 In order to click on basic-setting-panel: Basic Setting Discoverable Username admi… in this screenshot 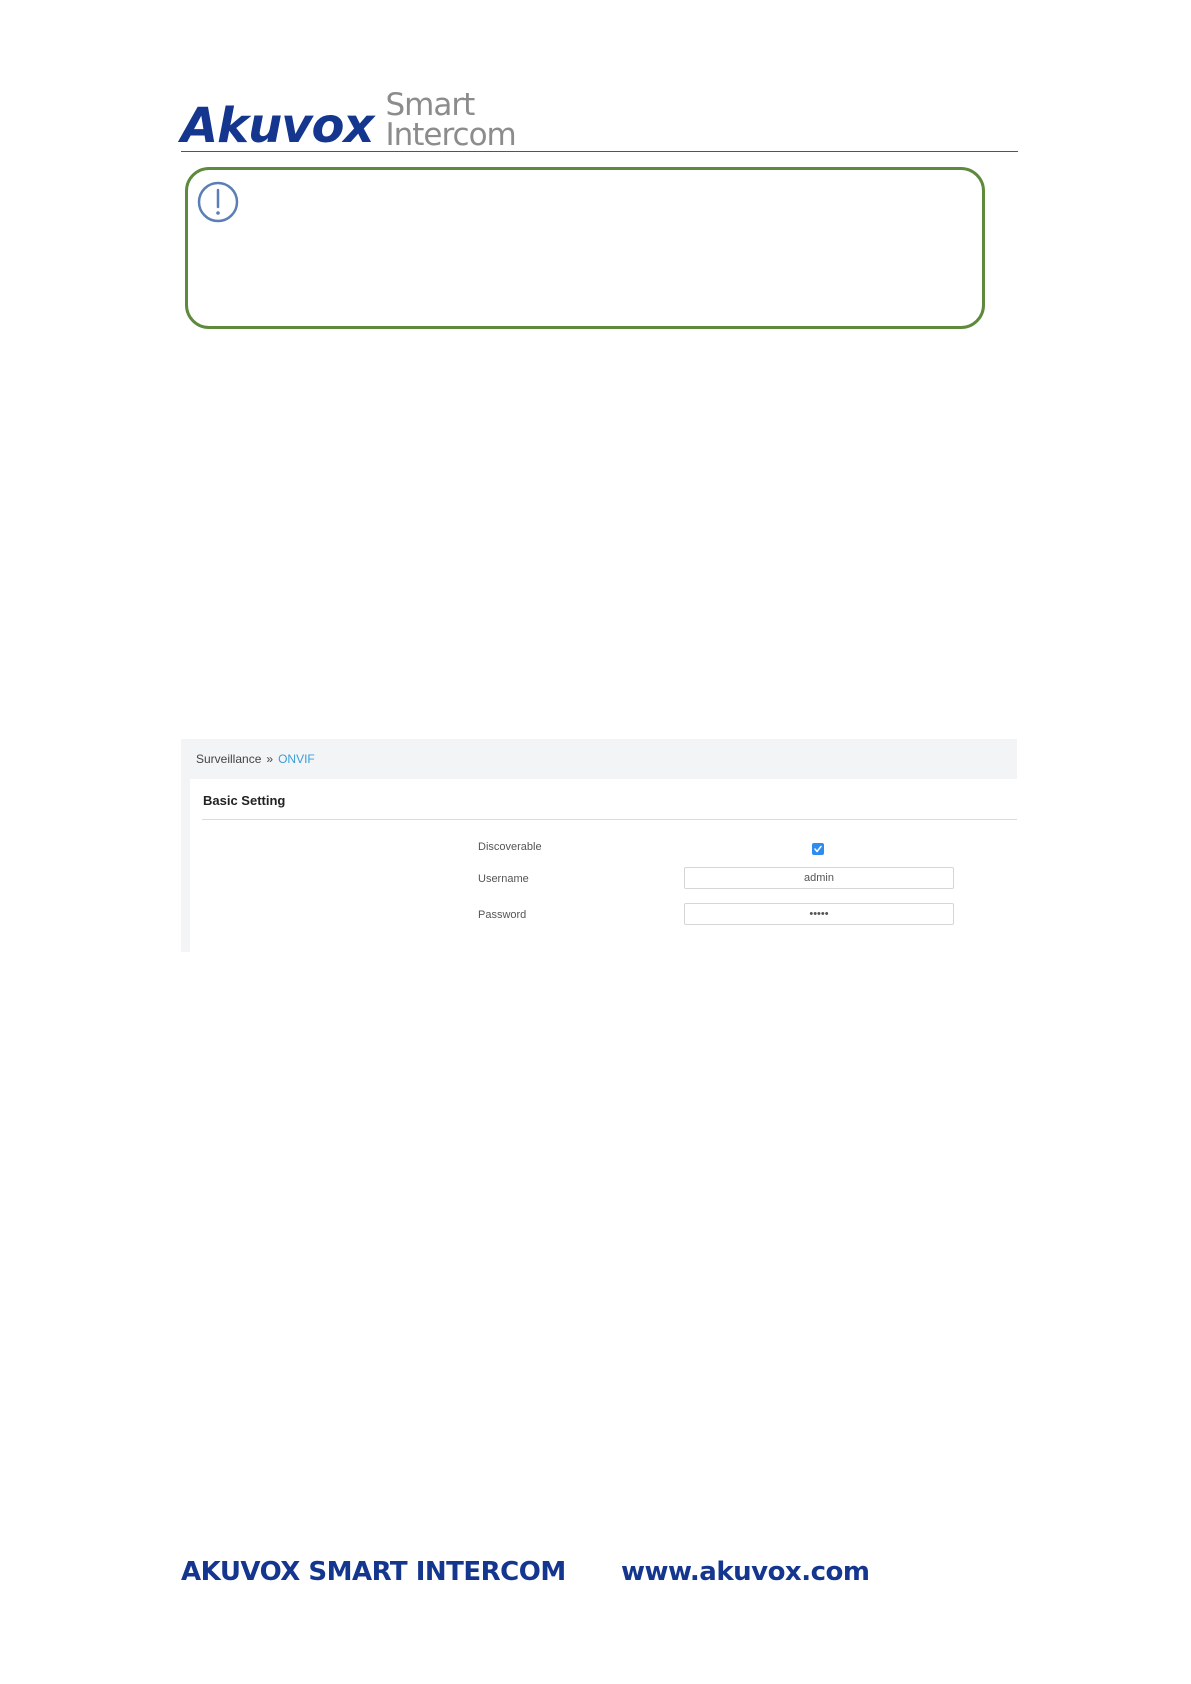, I will do `click(603, 865)`.